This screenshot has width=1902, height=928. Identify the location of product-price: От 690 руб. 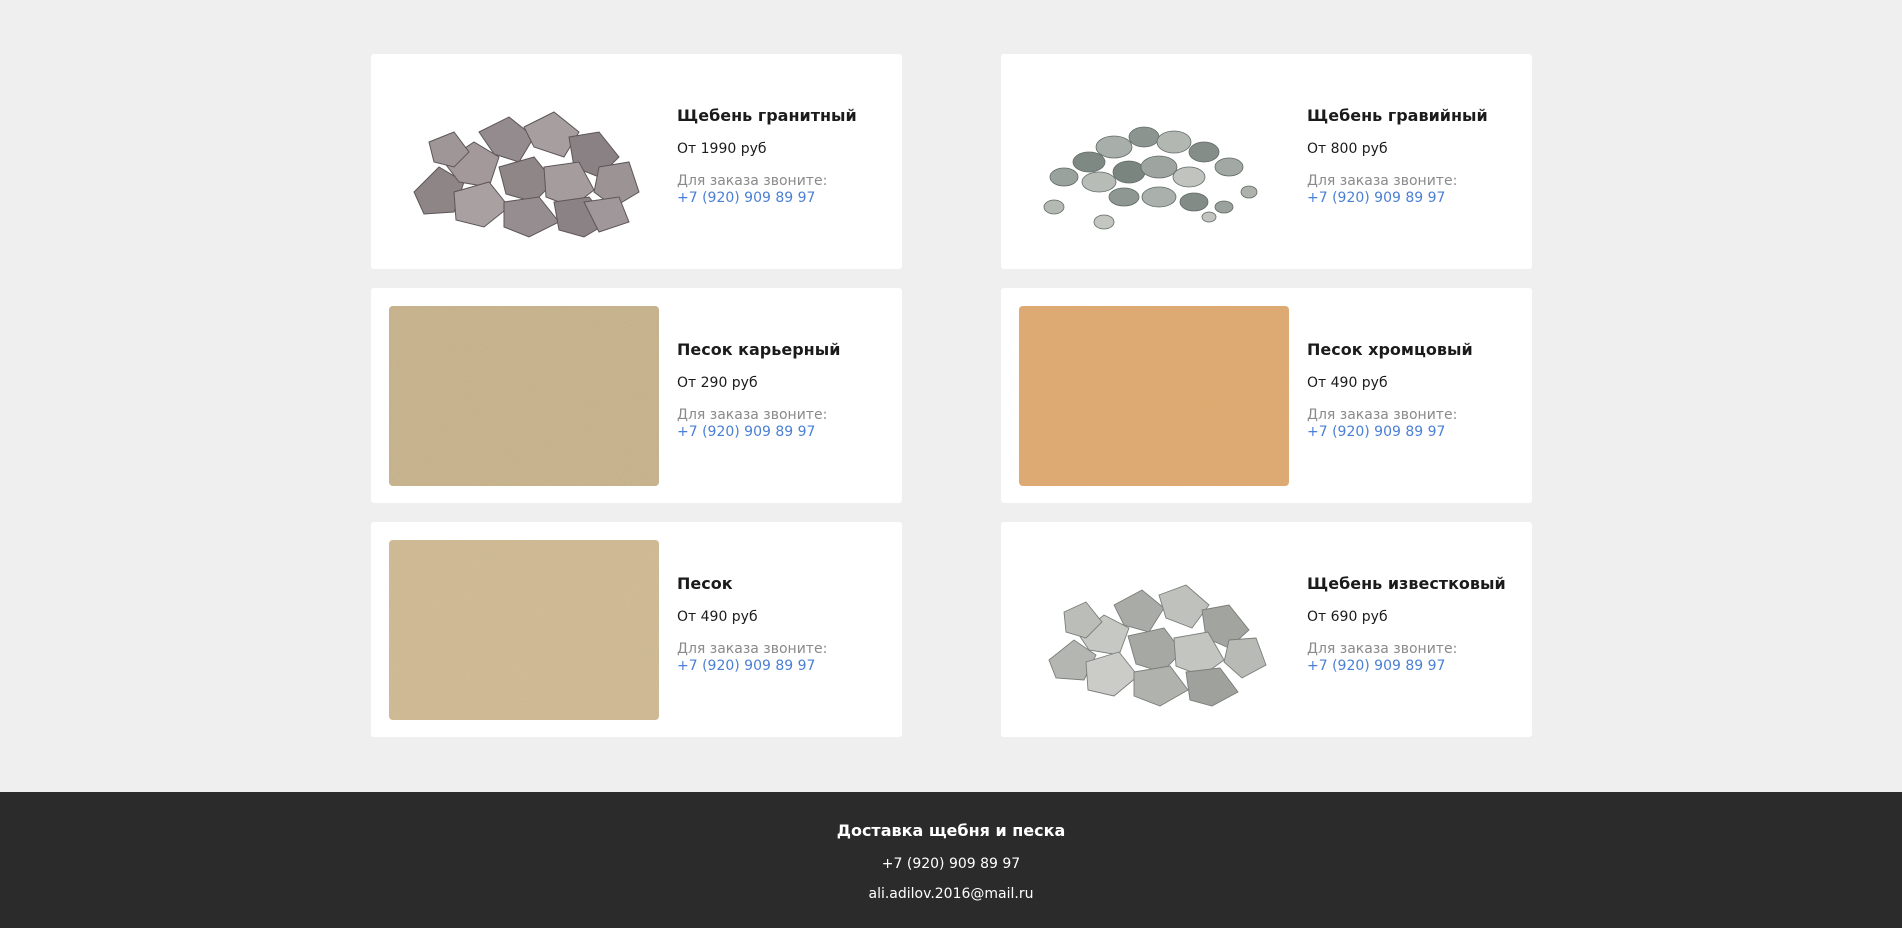
(1347, 617).